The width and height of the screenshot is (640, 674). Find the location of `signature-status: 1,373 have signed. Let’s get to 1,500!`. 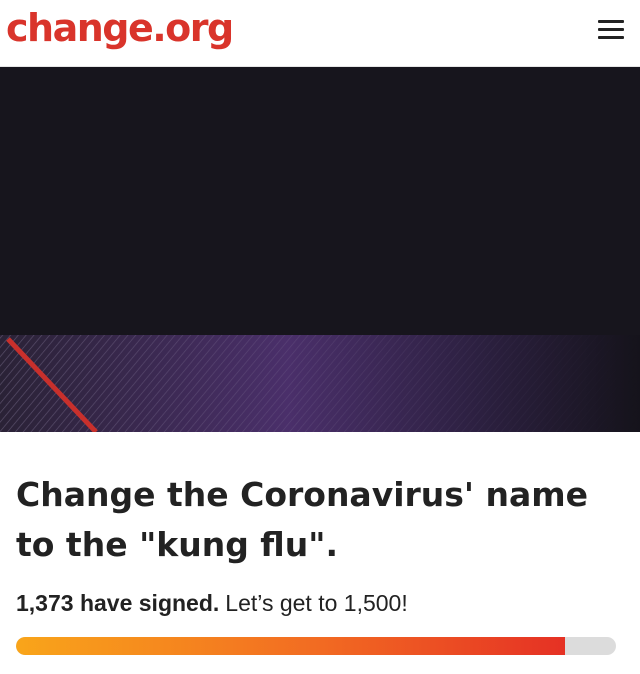

signature-status: 1,373 have signed. Let’s get to 1,500! is located at coordinates (212, 603).